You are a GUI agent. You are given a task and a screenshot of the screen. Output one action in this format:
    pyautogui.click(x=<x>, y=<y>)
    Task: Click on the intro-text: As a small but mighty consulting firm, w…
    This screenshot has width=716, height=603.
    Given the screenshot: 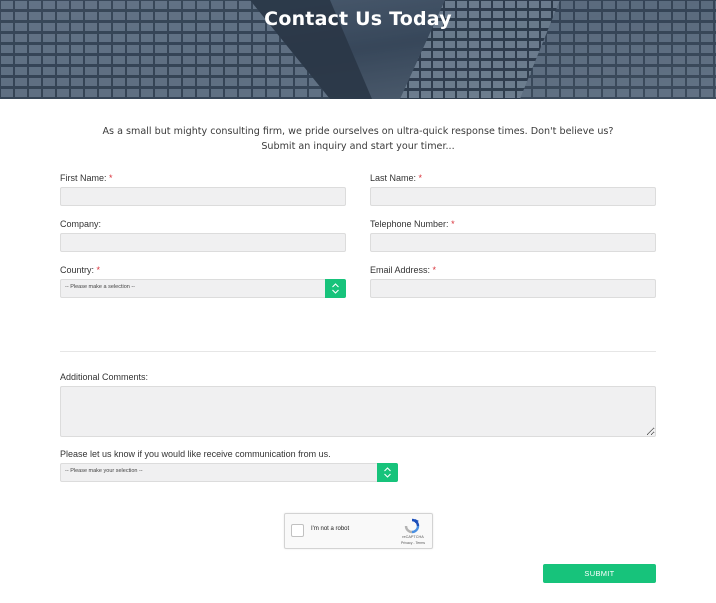 What is the action you would take?
    pyautogui.click(x=358, y=139)
    